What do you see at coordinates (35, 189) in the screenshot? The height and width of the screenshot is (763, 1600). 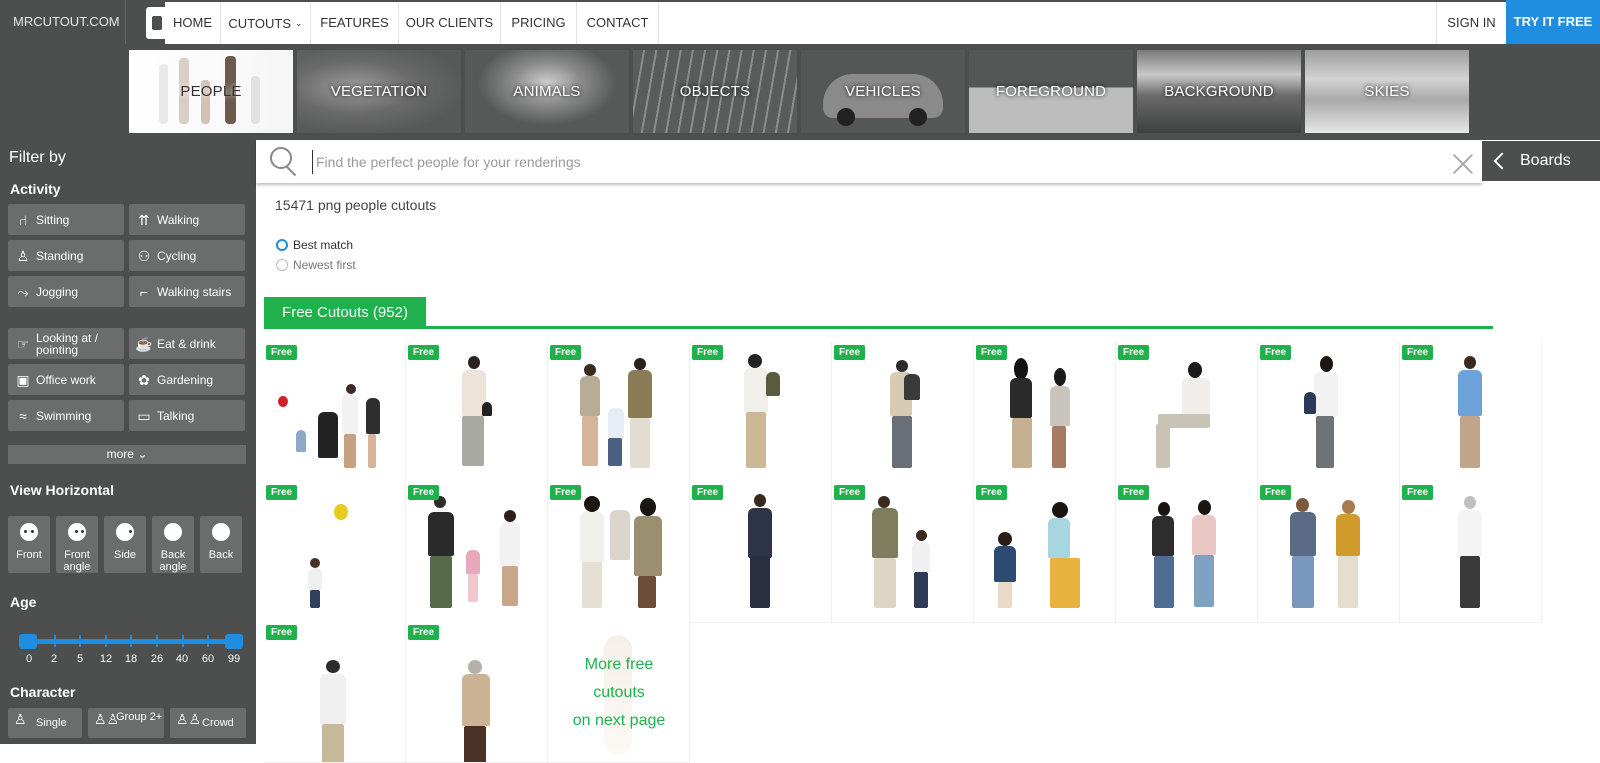 I see `activity-heading: Activity` at bounding box center [35, 189].